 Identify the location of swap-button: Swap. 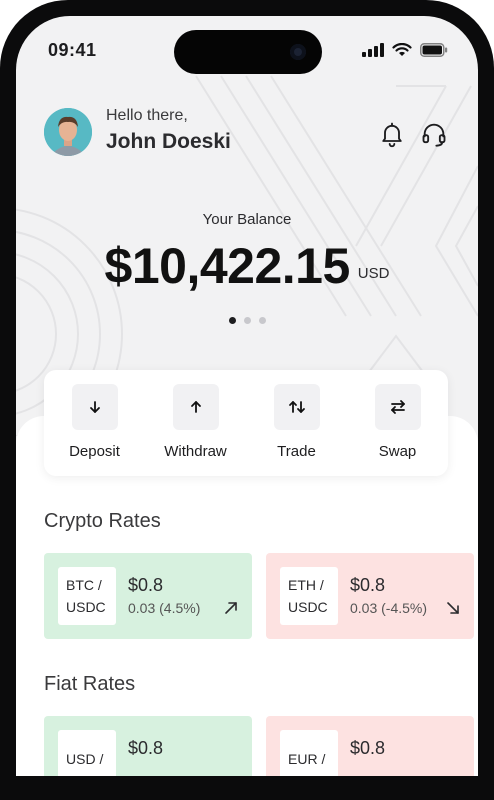
(398, 422).